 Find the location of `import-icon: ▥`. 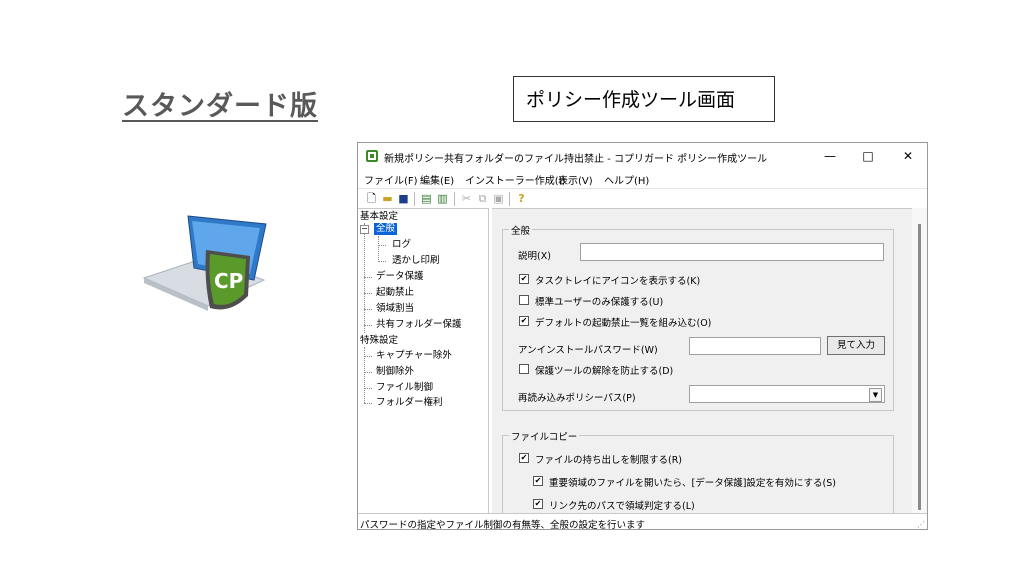

import-icon: ▥ is located at coordinates (442, 198).